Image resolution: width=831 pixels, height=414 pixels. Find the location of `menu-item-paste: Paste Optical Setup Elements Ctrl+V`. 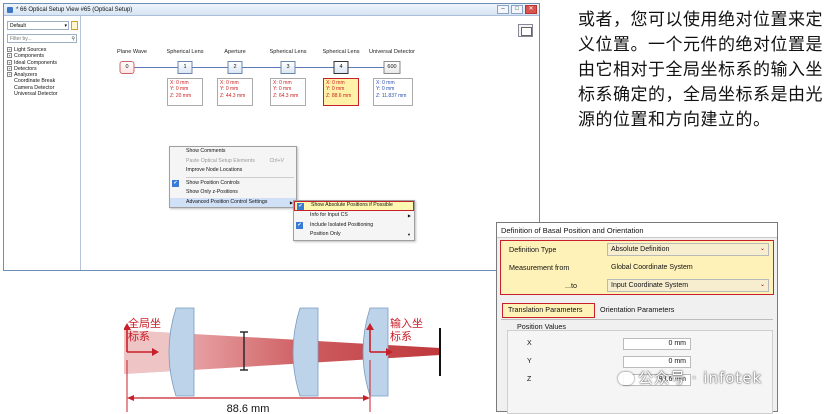

menu-item-paste: Paste Optical Setup Elements Ctrl+V is located at coordinates (233, 162).